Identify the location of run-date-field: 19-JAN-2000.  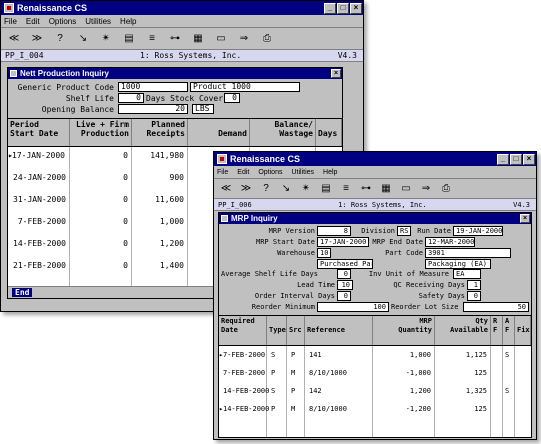
(478, 231).